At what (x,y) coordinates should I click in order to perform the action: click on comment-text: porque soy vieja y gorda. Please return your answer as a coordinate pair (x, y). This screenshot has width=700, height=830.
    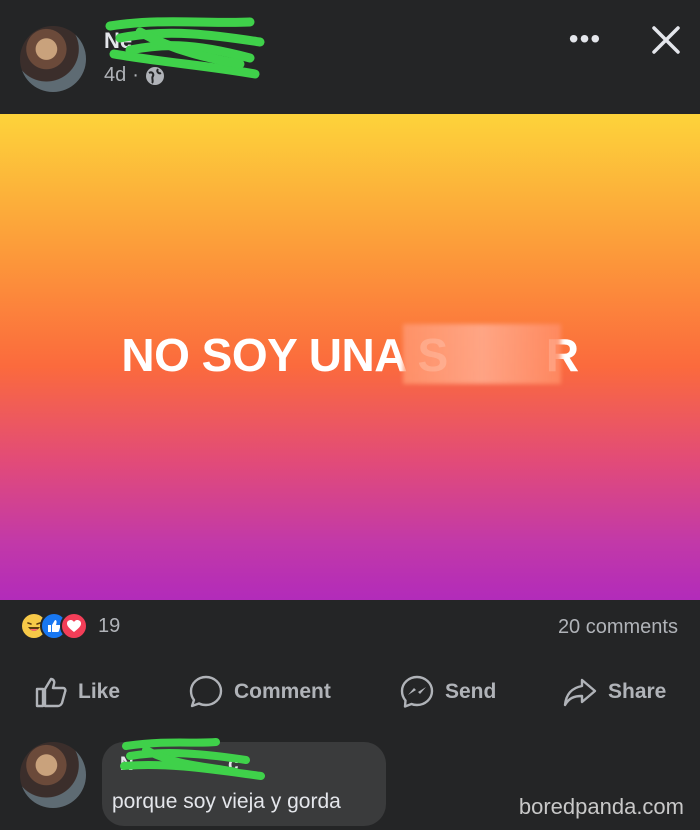
    Looking at the image, I should click on (226, 801).